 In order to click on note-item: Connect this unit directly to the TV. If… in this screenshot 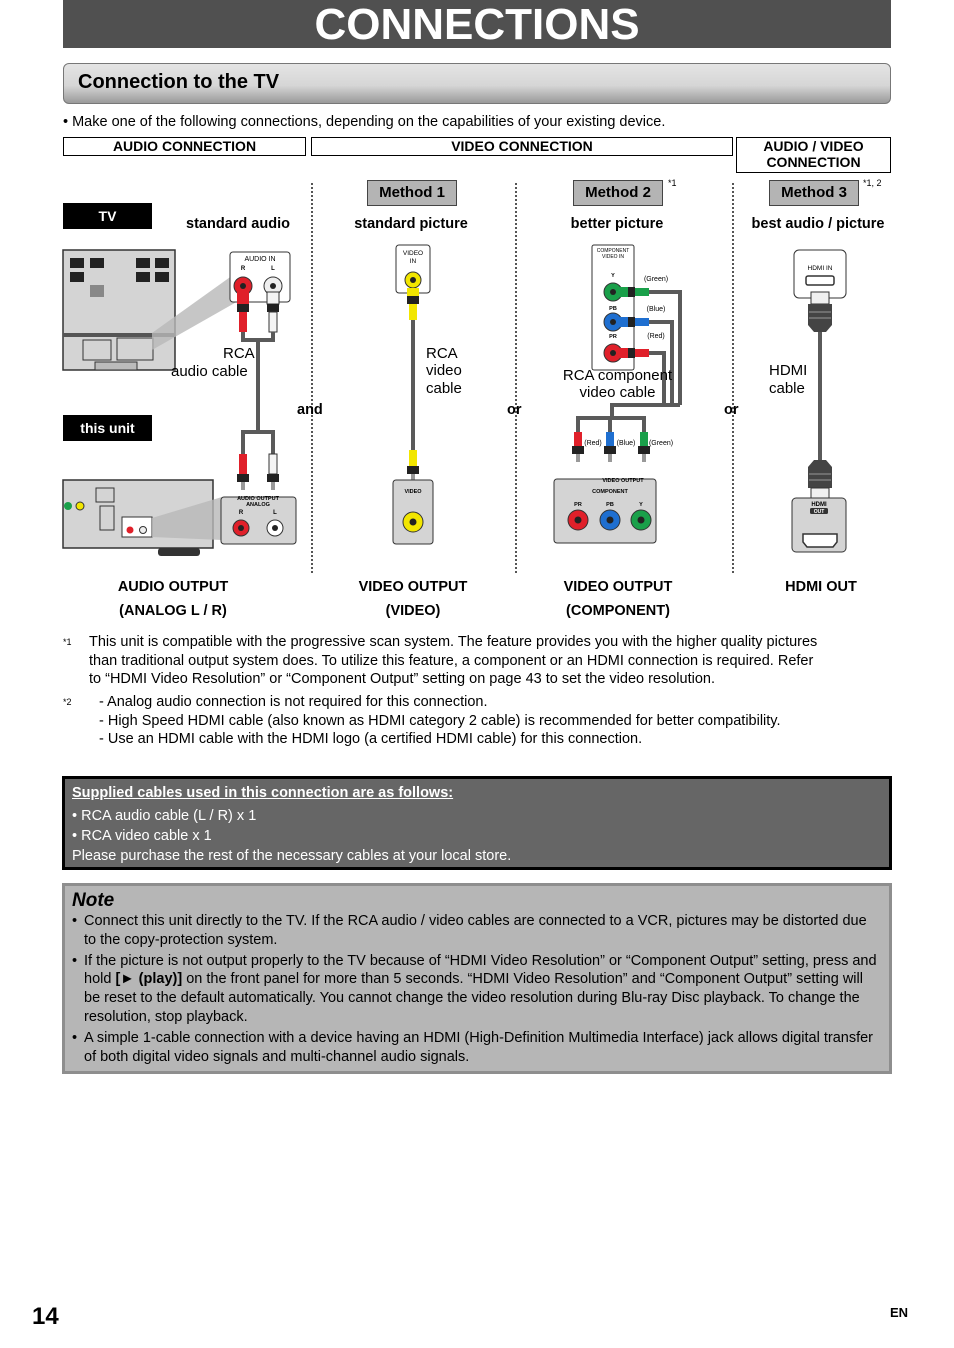, I will do `click(477, 931)`.